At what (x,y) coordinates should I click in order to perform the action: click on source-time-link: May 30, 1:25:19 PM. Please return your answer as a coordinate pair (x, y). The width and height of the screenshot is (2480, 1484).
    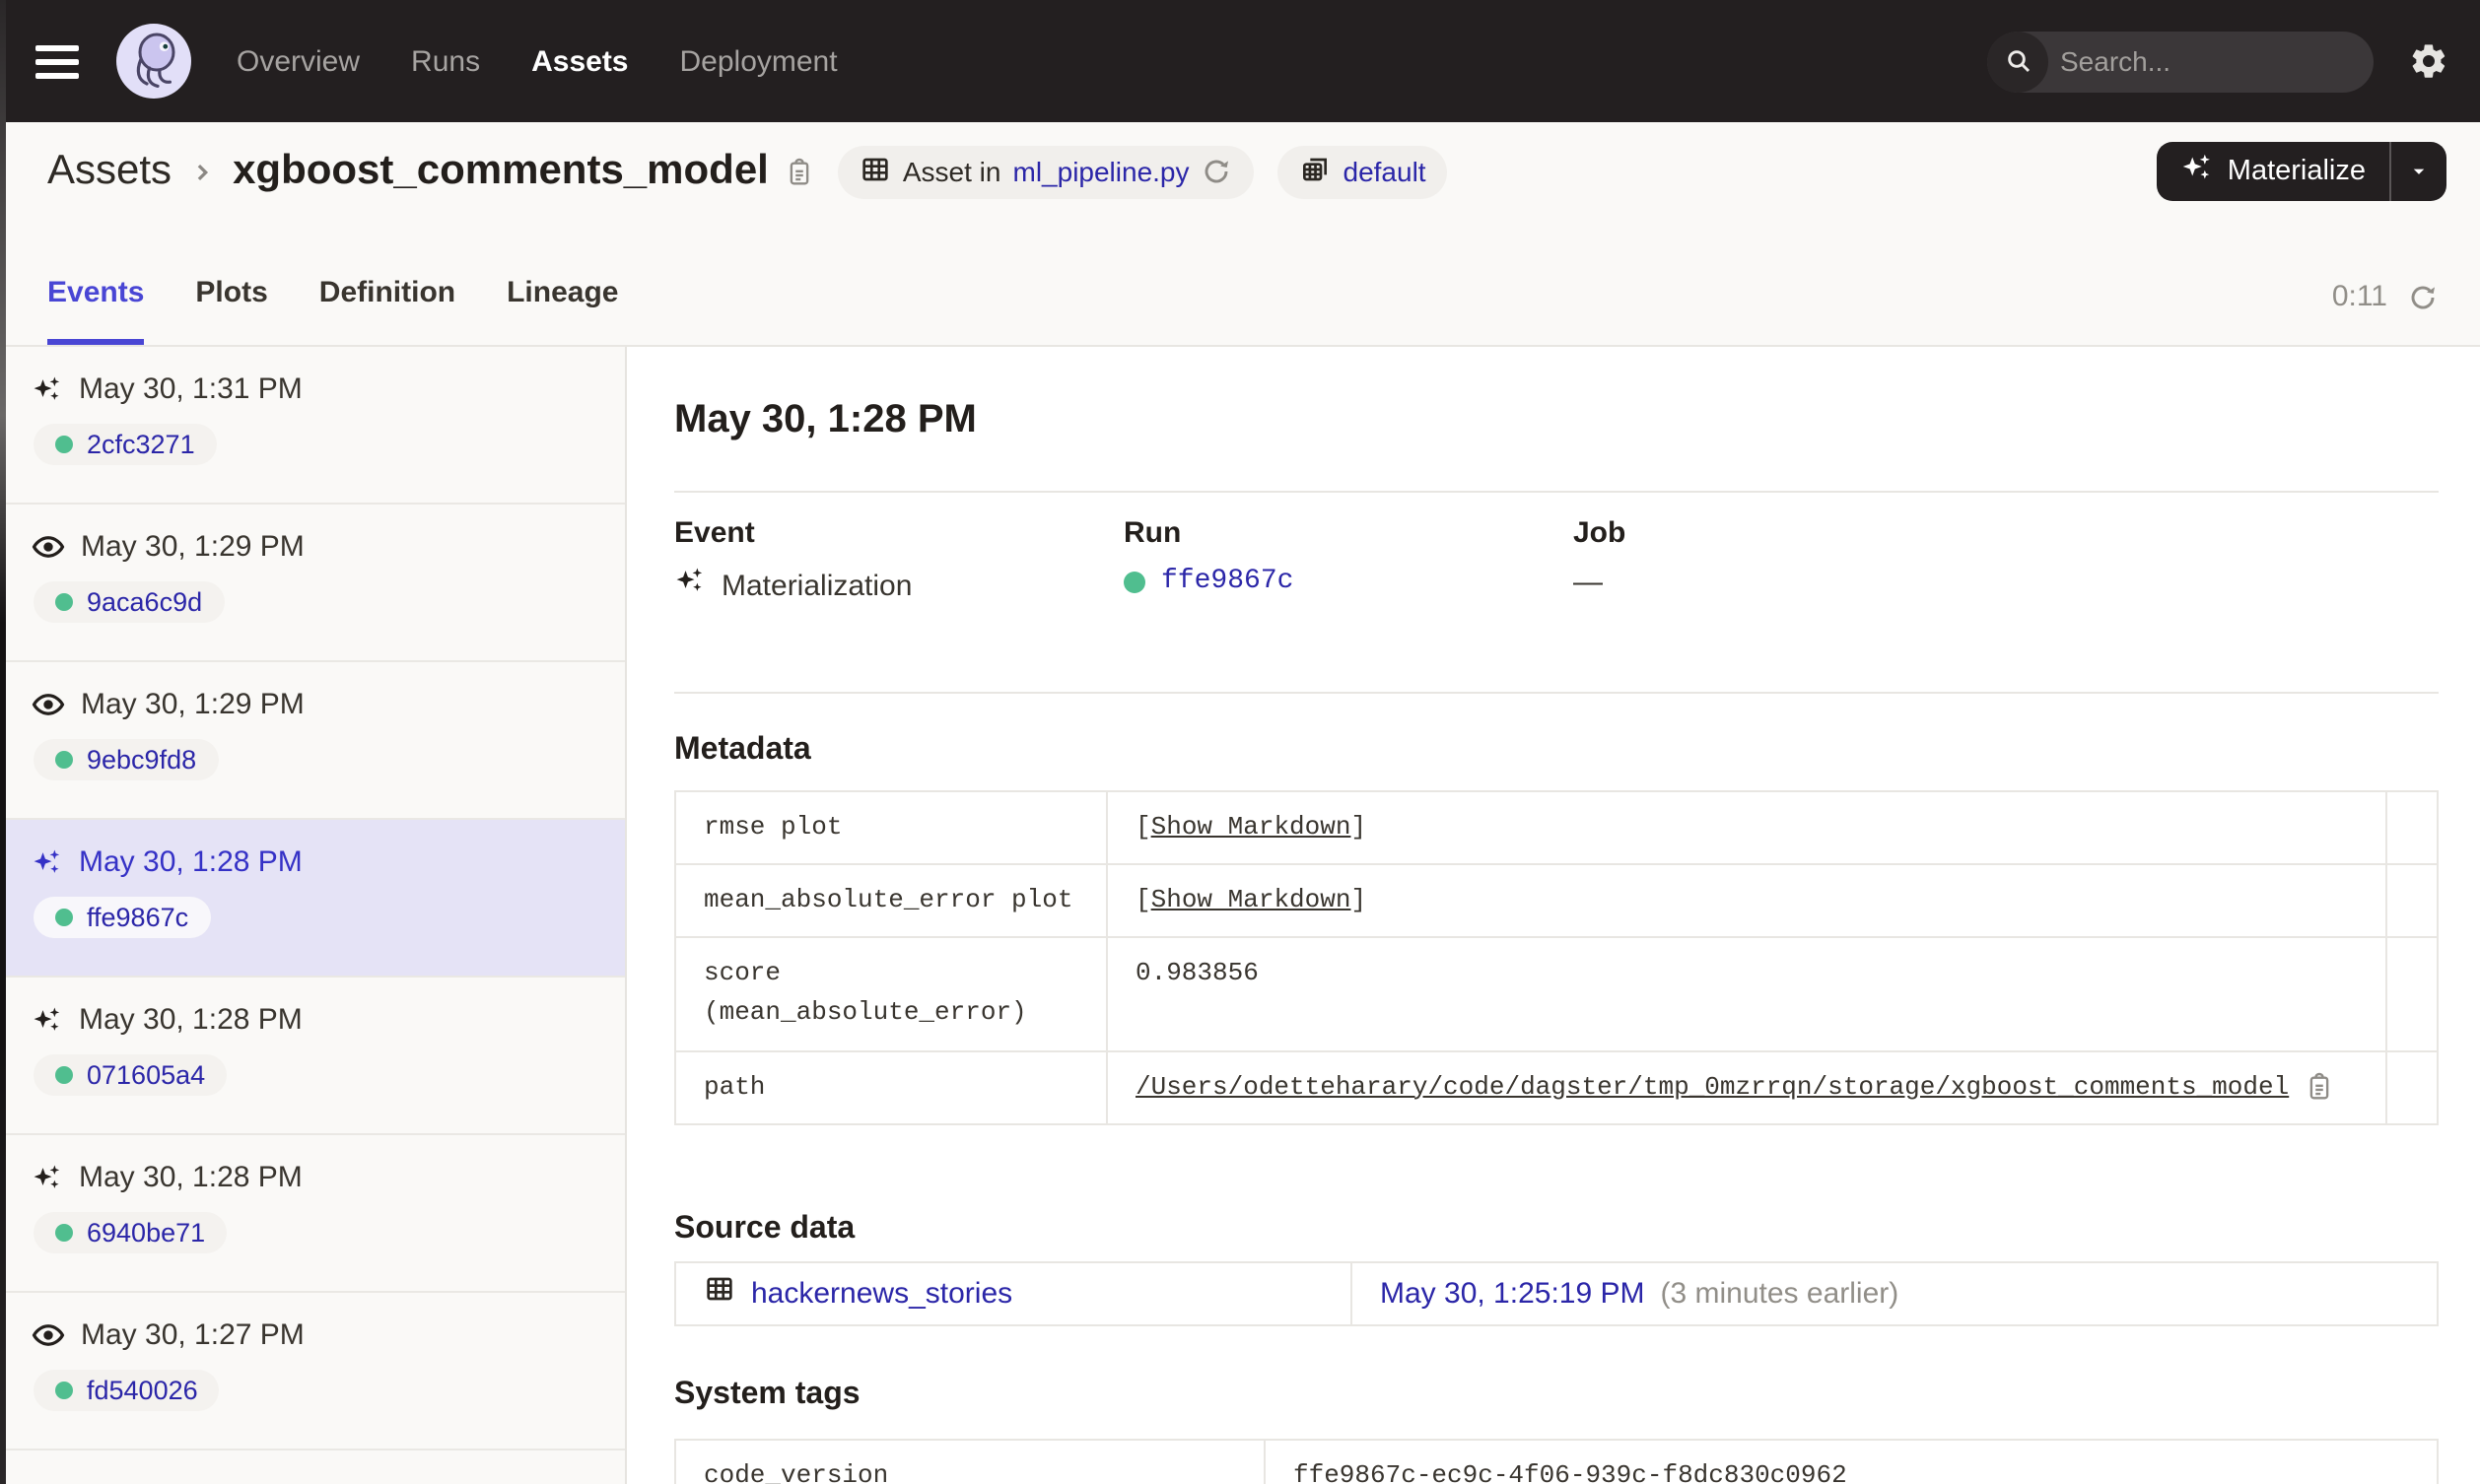
    Looking at the image, I should click on (1512, 1293).